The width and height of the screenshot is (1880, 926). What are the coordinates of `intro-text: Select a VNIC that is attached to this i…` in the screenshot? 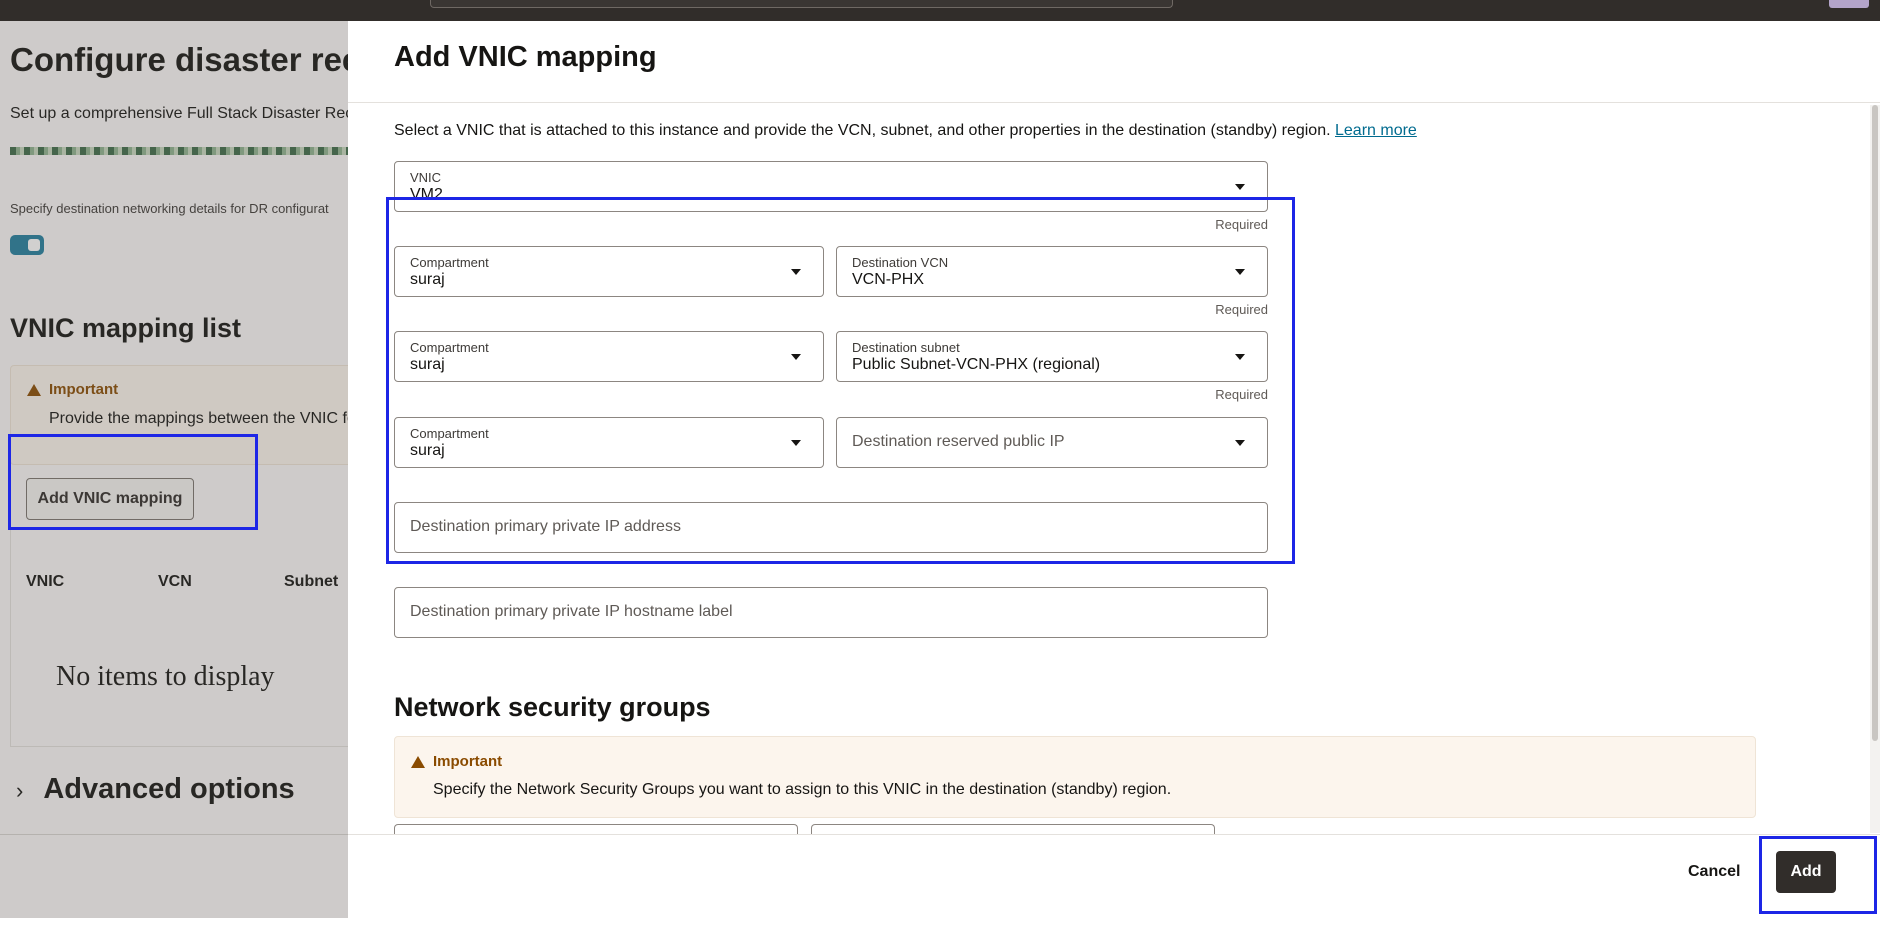 It's located at (905, 131).